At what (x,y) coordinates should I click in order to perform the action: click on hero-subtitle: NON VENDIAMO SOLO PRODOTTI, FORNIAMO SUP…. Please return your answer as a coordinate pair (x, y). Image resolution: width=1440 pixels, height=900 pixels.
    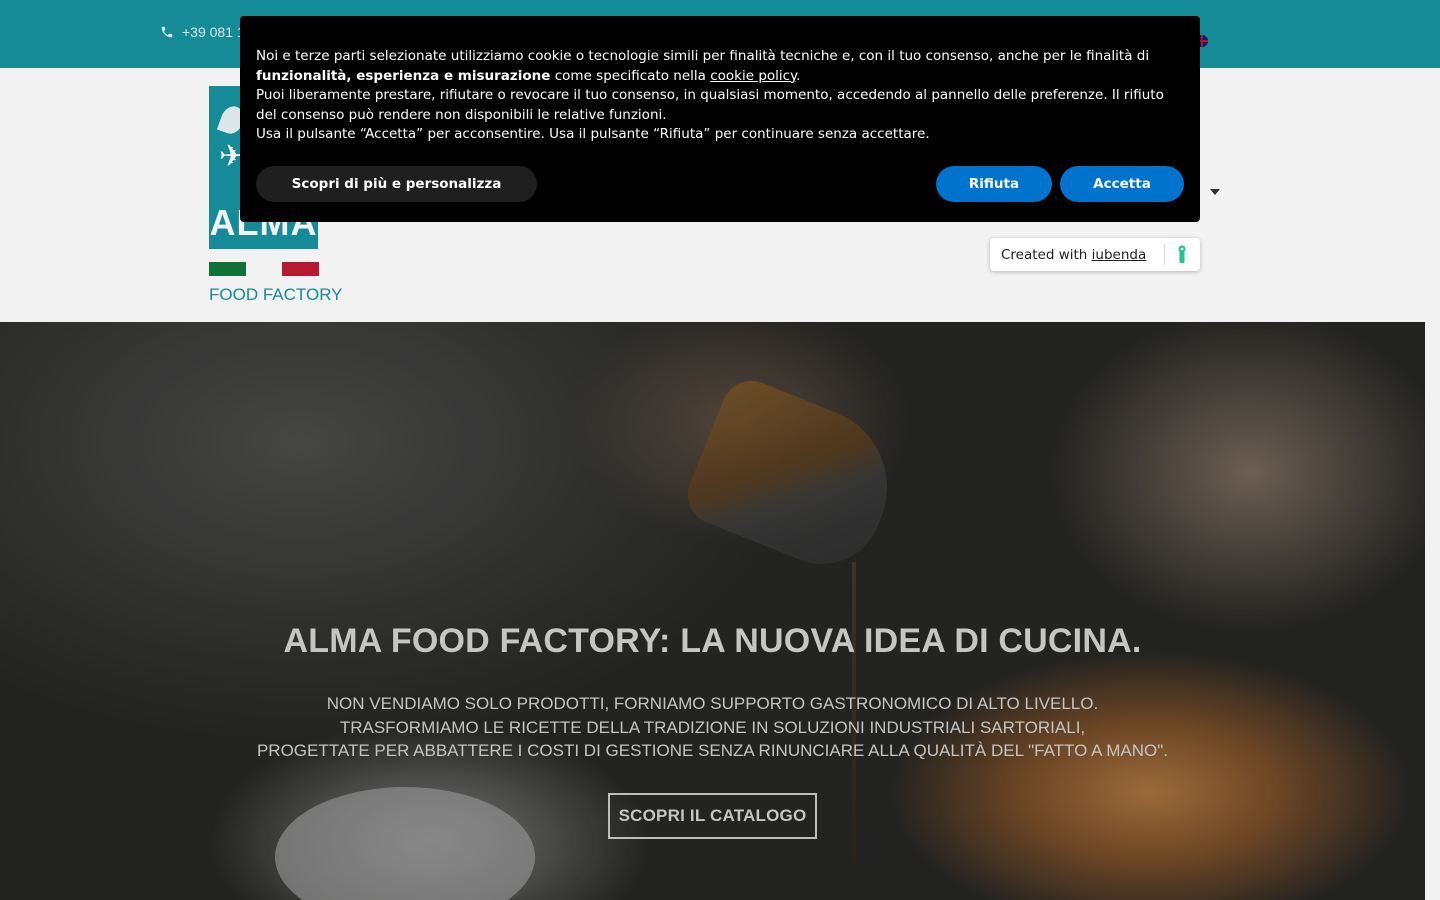
    Looking at the image, I should click on (712, 727).